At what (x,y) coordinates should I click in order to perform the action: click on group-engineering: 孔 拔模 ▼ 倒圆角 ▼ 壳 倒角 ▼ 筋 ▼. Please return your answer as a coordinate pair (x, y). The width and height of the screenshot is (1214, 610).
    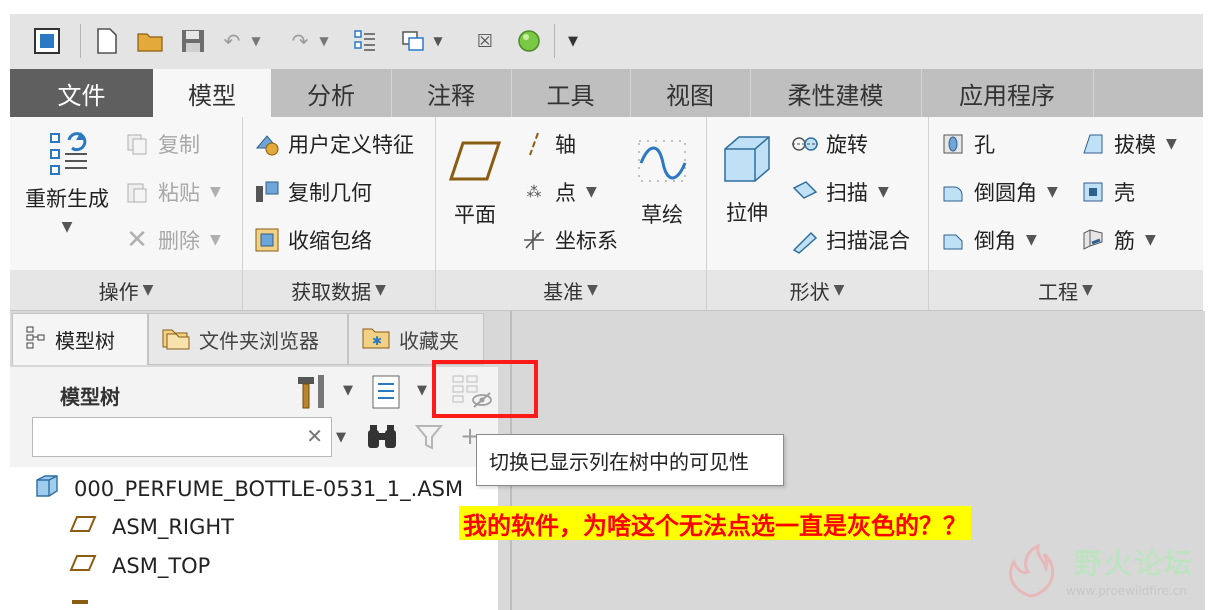
    Looking at the image, I should click on (1065, 193).